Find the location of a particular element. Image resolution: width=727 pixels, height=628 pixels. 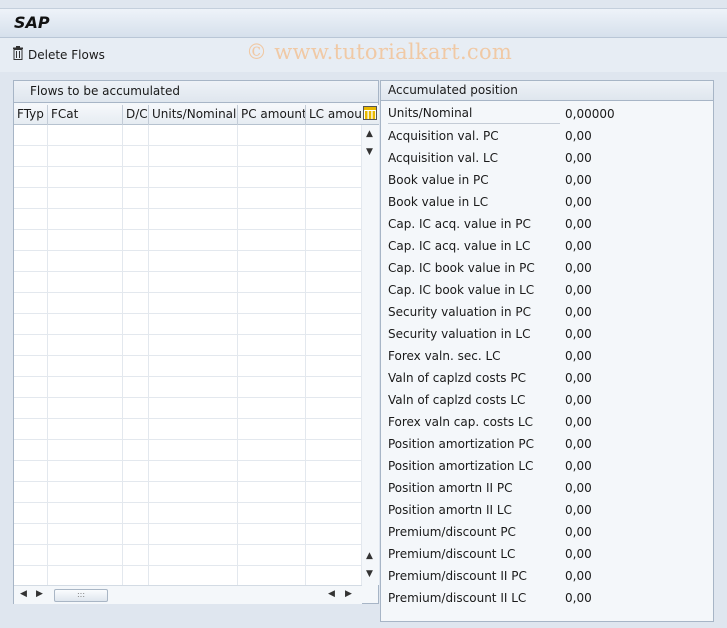

arrow-up-icon: ▲ is located at coordinates (369, 556).